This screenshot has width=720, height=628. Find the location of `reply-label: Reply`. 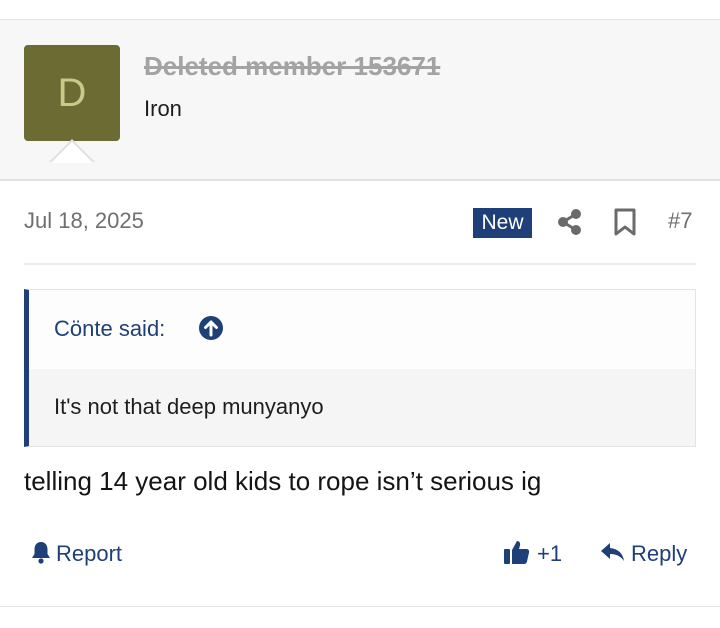

reply-label: Reply is located at coordinates (659, 553).